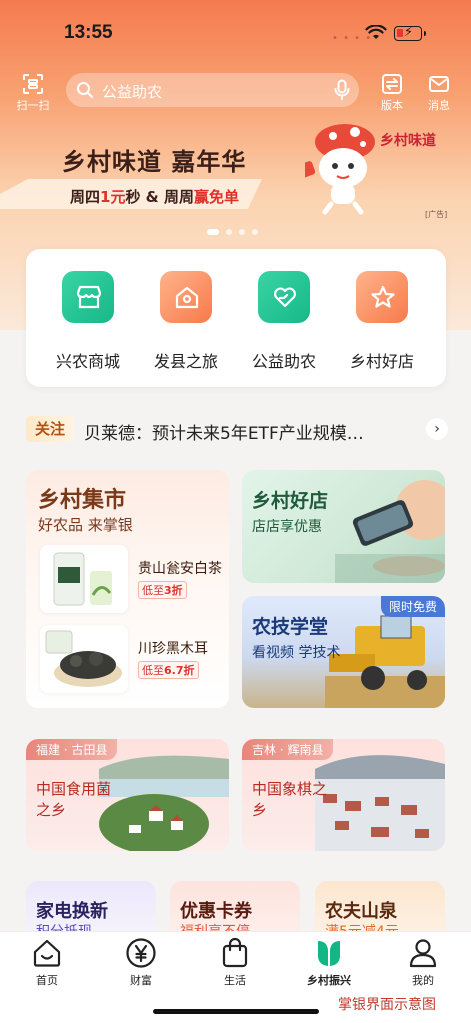 This screenshot has width=471, height=1023. I want to click on product-image-tea, so click(84, 579).